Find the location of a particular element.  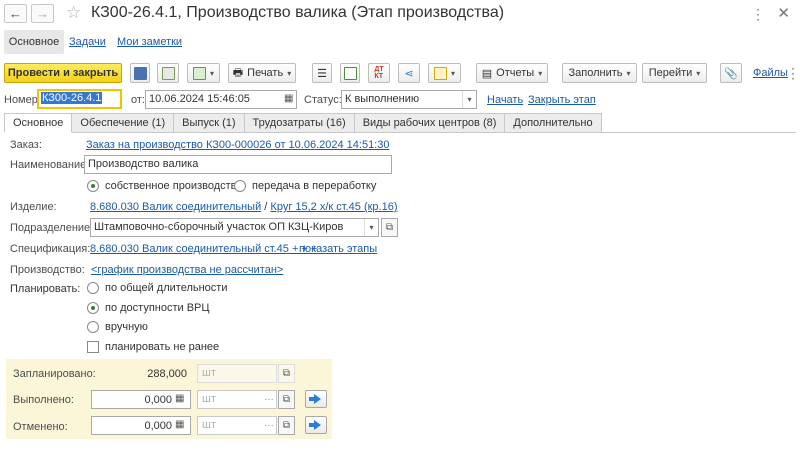

more-menu-icon: ⋮ is located at coordinates (758, 14).